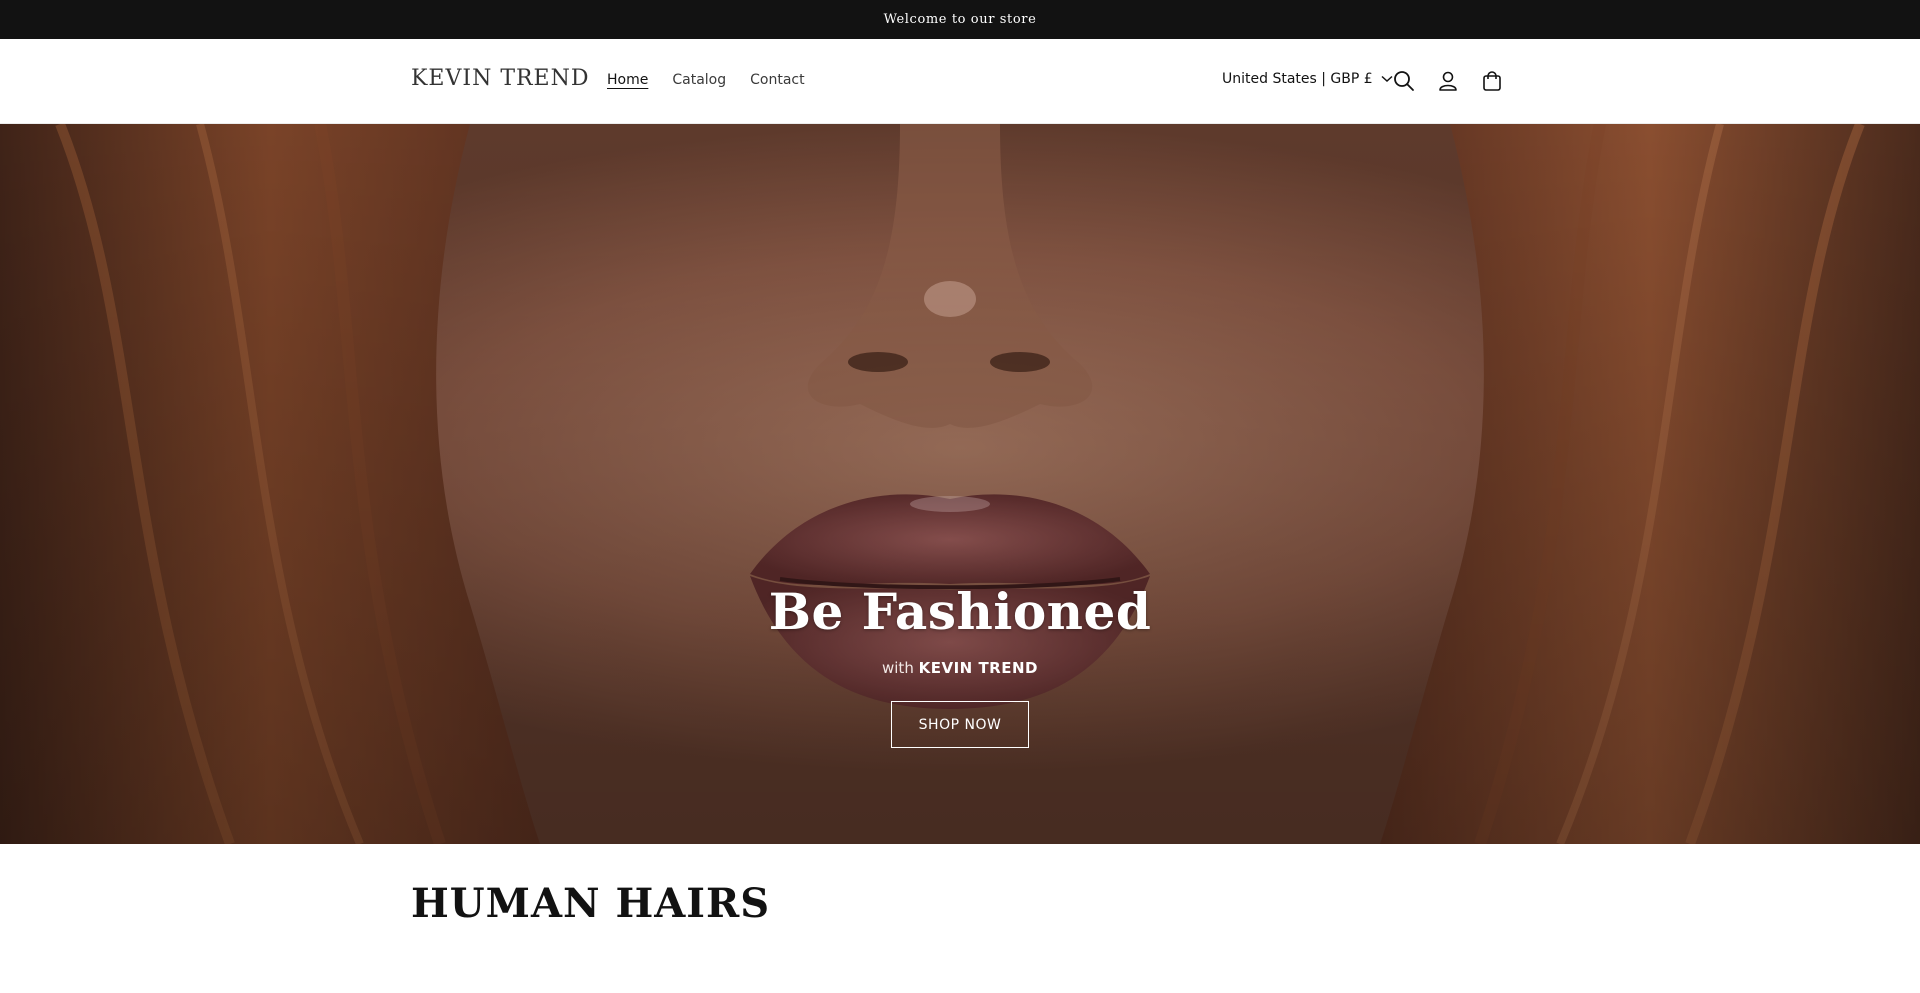 The height and width of the screenshot is (993, 1920). I want to click on store-logo: KEVIN TREND, so click(500, 78).